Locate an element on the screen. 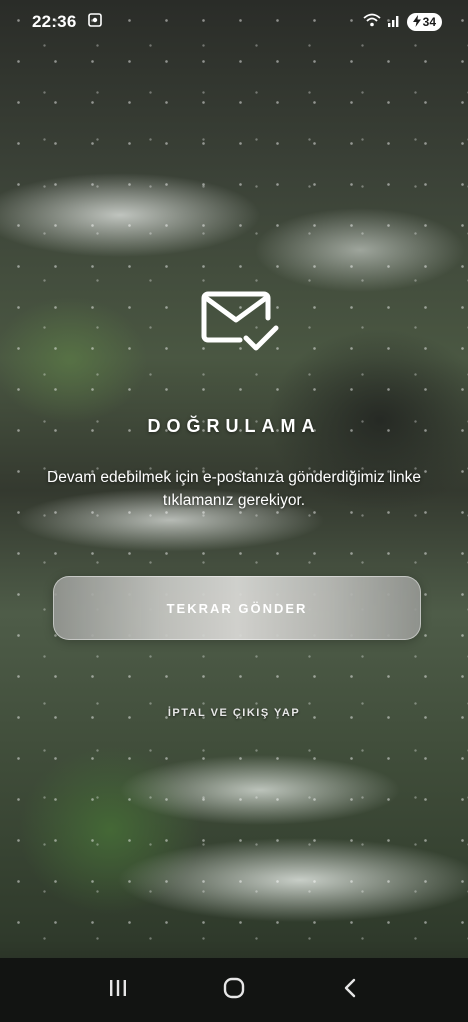 Image resolution: width=468 pixels, height=1022 pixels. home-icon is located at coordinates (234, 990).